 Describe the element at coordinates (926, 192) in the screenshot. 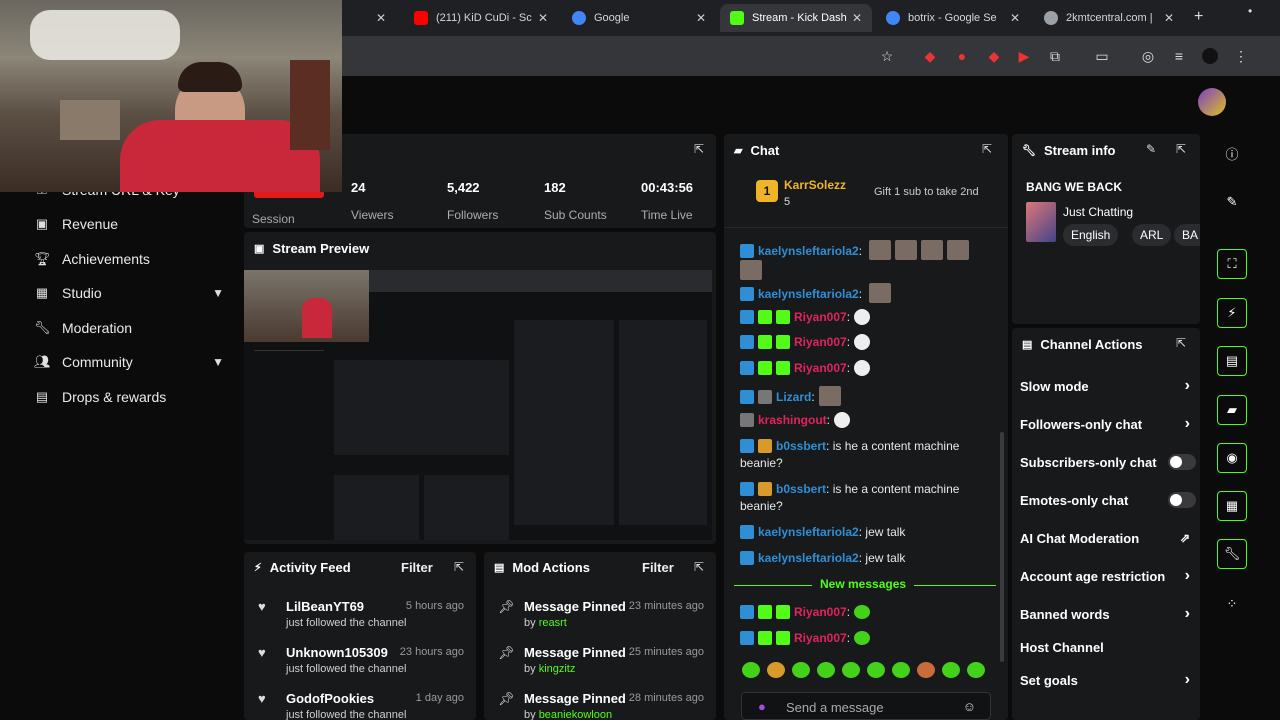

I see `gift-cta: Gift 1 sub to take 2nd` at that location.